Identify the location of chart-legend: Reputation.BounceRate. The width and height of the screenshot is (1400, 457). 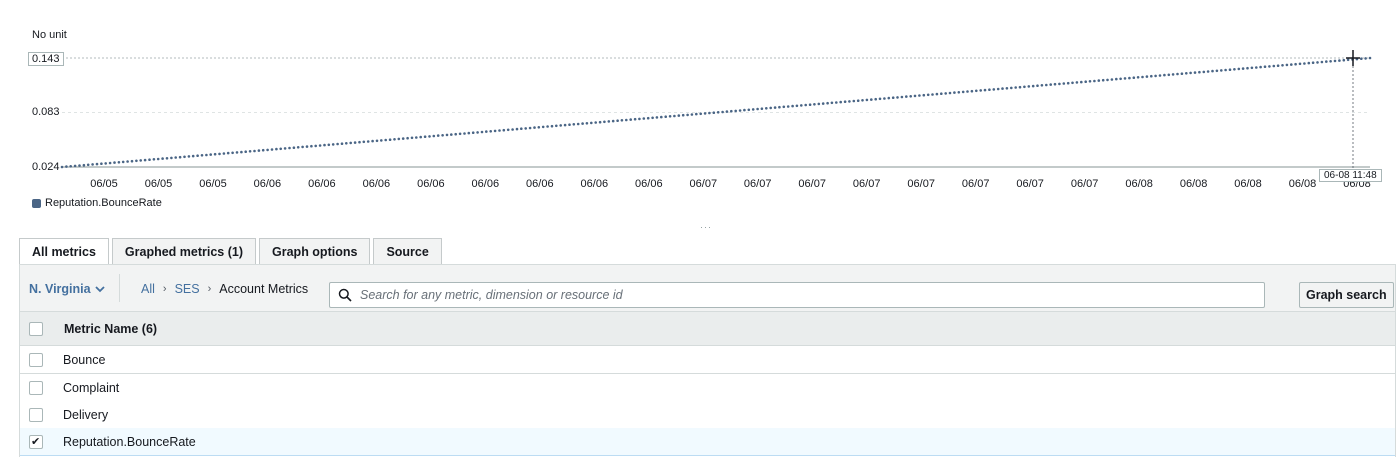
(97, 203).